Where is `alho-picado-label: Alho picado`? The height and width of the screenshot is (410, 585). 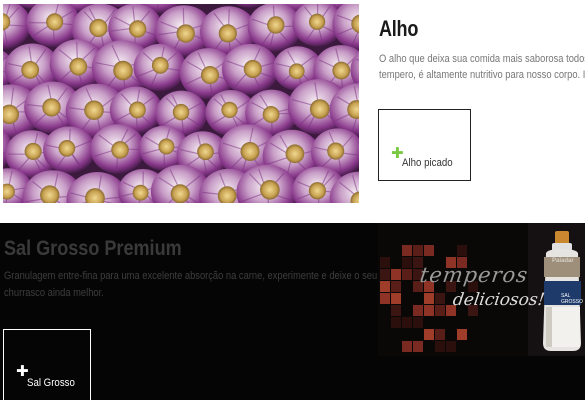 alho-picado-label: Alho picado is located at coordinates (427, 163).